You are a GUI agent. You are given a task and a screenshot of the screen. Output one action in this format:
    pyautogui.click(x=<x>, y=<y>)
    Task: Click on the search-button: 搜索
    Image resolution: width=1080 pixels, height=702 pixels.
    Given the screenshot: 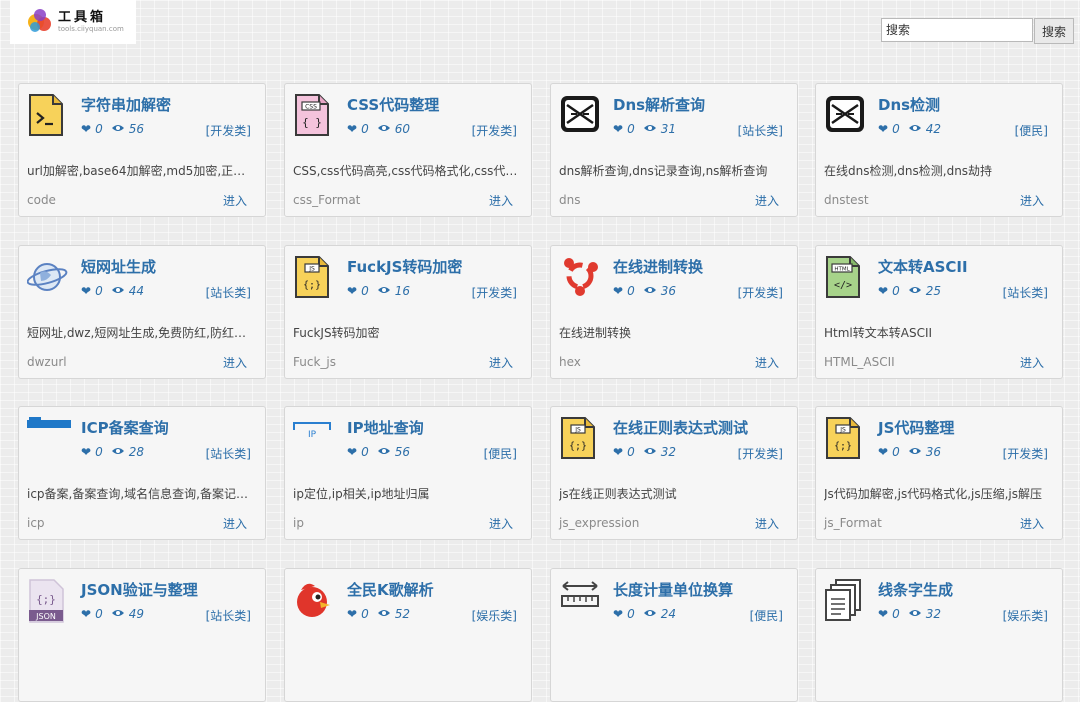 What is the action you would take?
    pyautogui.click(x=1054, y=31)
    